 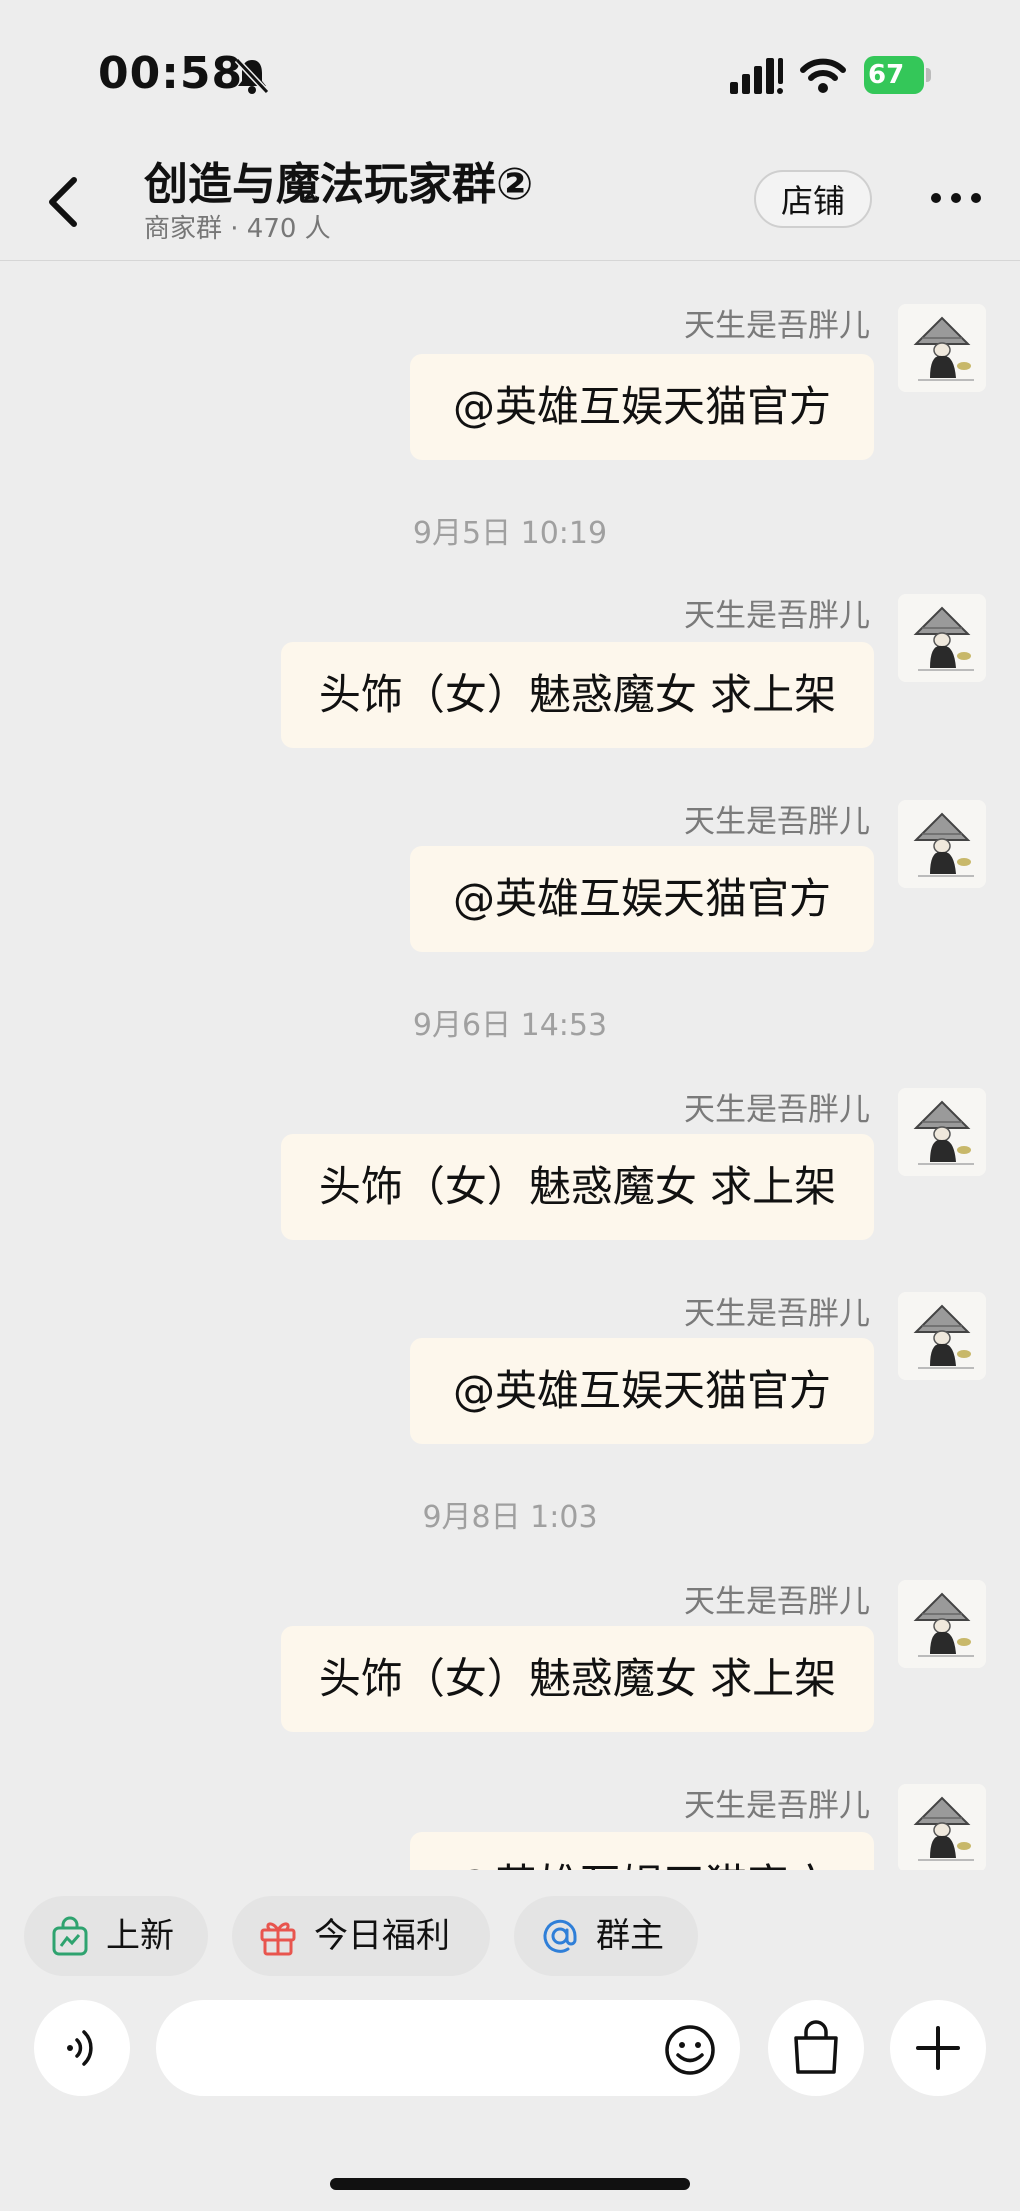 What do you see at coordinates (510, 2184) in the screenshot?
I see `home-indicator` at bounding box center [510, 2184].